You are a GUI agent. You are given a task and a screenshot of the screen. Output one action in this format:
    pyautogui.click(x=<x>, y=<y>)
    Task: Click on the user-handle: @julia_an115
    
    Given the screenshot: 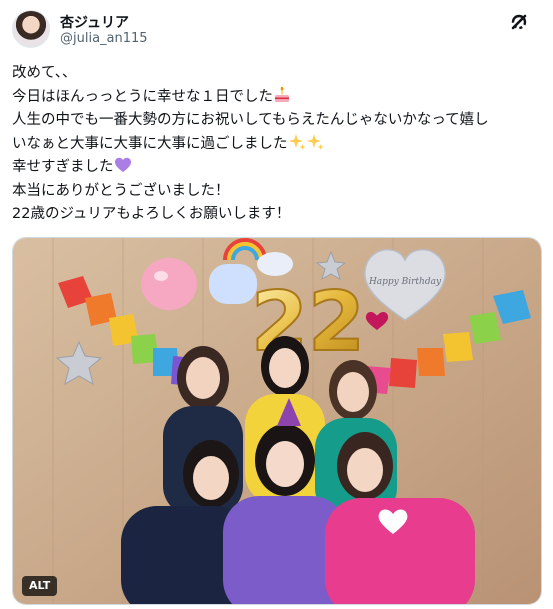 What is the action you would take?
    pyautogui.click(x=104, y=38)
    